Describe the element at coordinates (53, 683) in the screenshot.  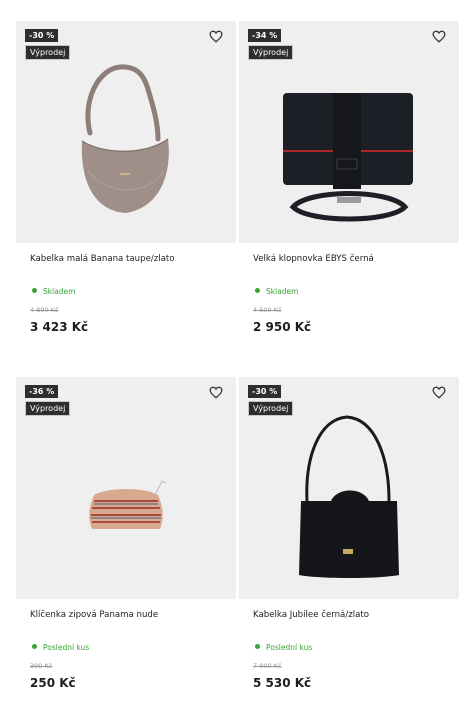
I see `current-price: 250 Kč` at that location.